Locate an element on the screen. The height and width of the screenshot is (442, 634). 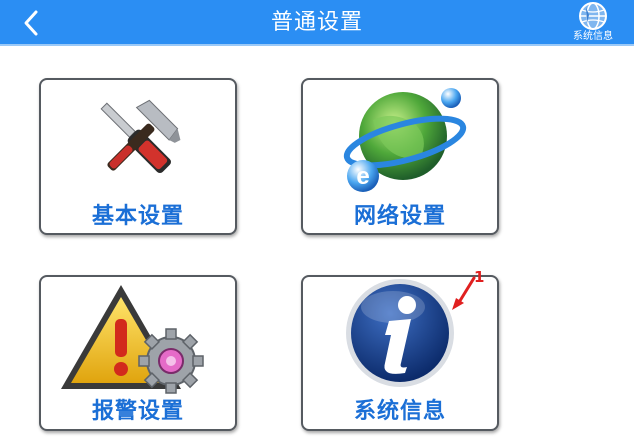
tile-network-settings: e 网络设置 is located at coordinates (400, 156).